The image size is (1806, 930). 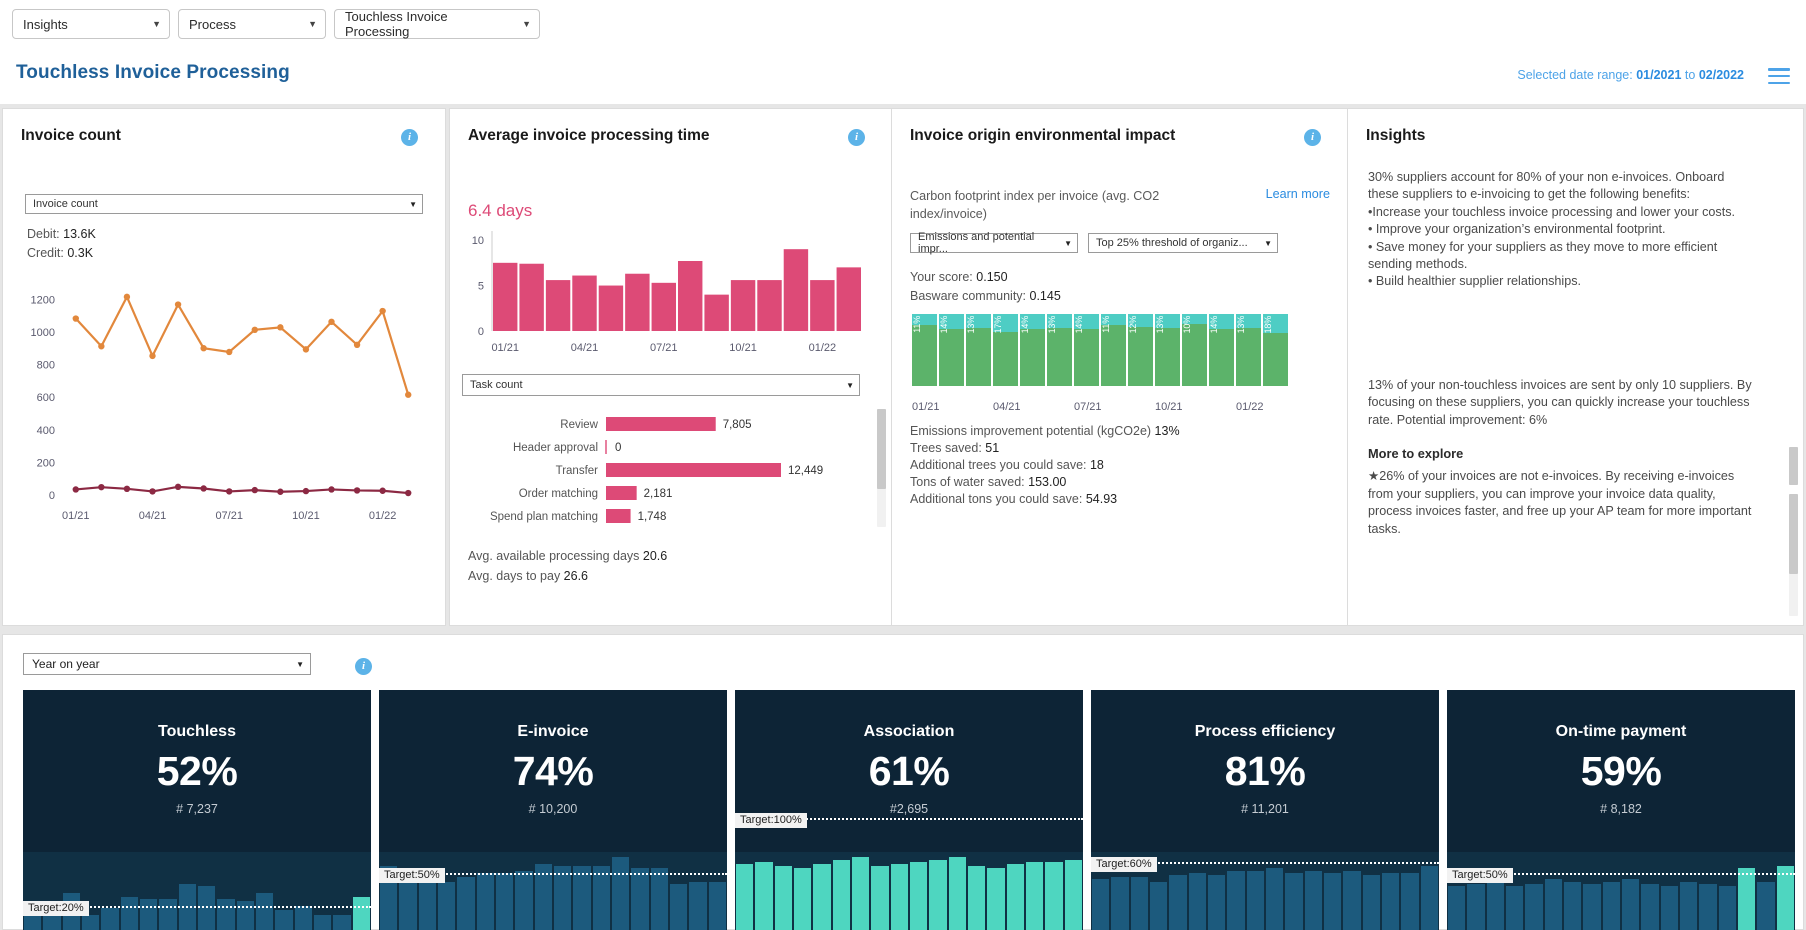 I want to click on credit-label: Credit:, so click(x=45, y=253).